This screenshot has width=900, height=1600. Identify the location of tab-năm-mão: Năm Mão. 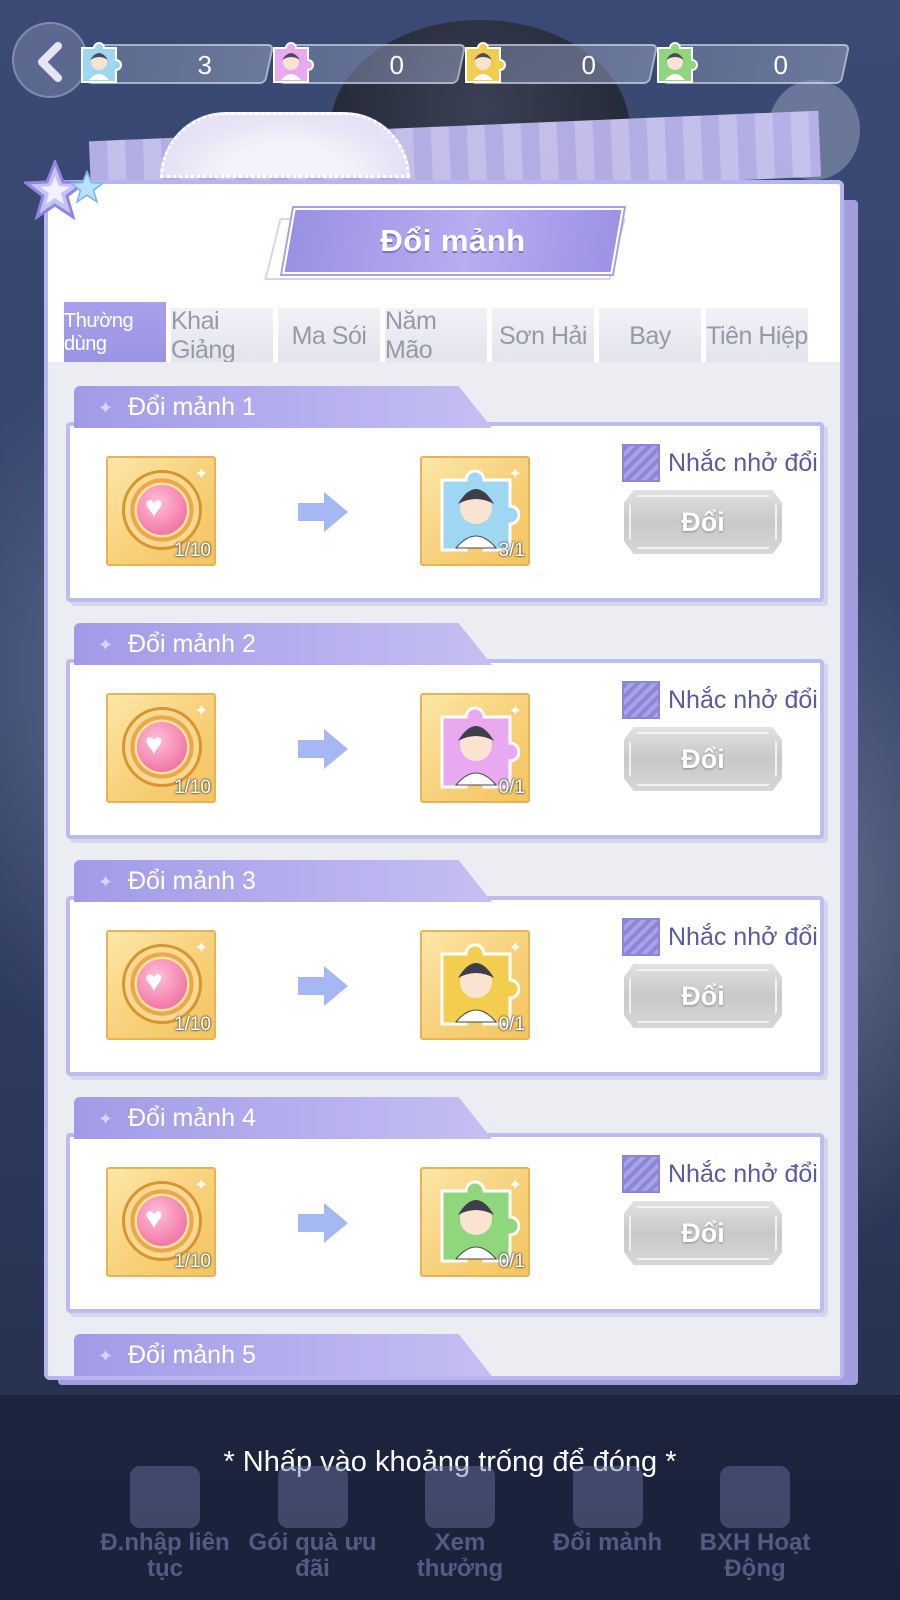
(436, 335).